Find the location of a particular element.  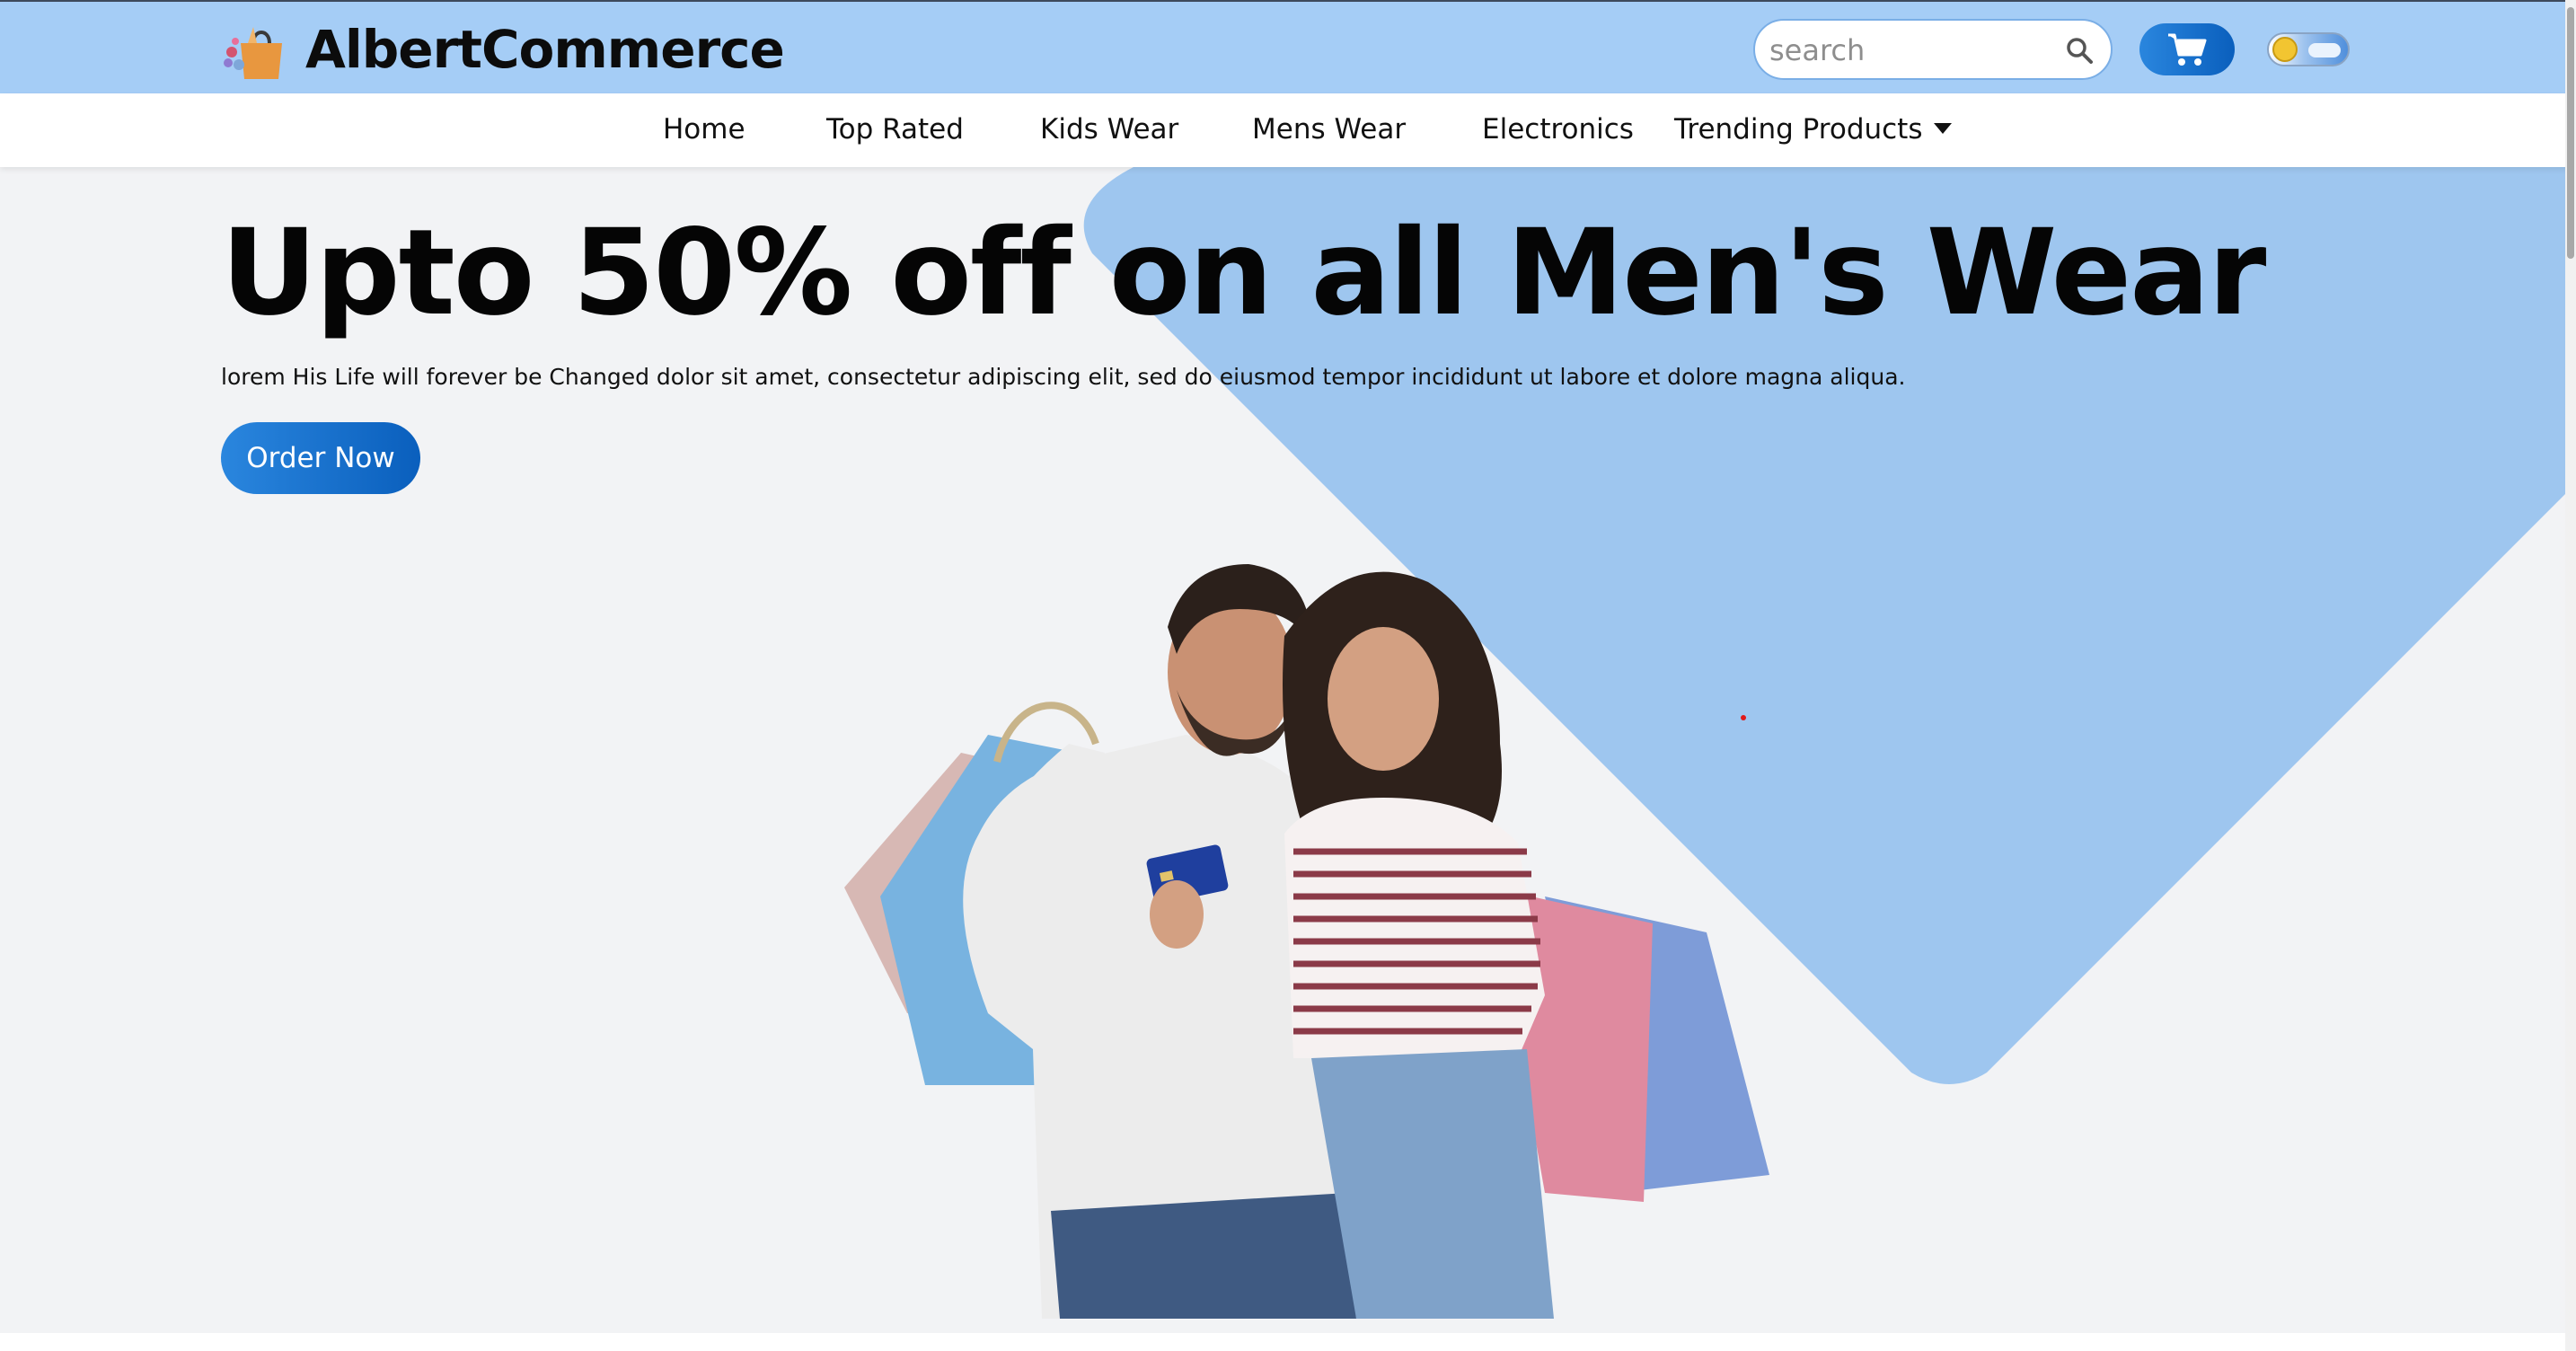

nav-item-home: Home is located at coordinates (704, 129).